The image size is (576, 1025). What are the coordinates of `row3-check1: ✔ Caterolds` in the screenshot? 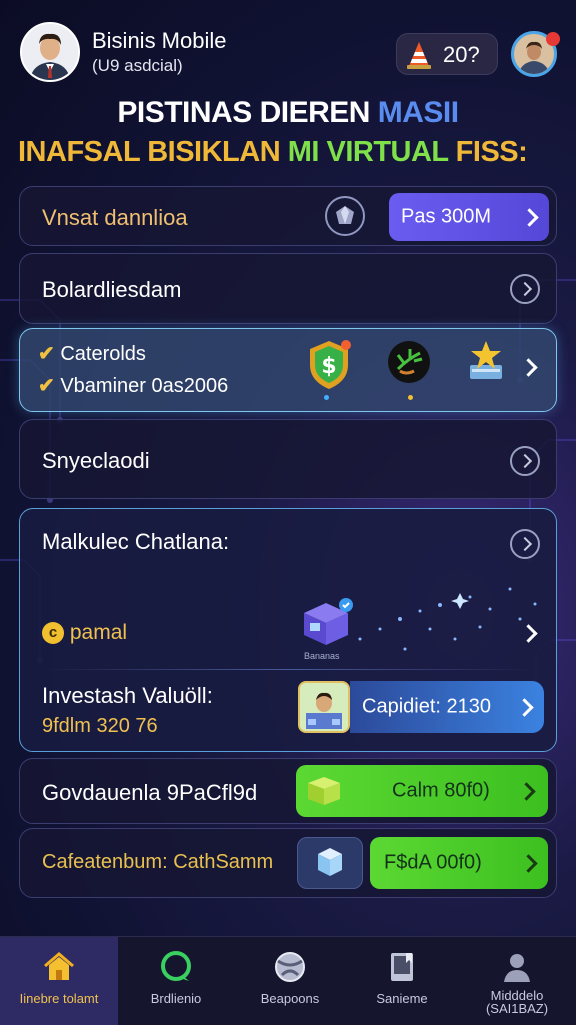 It's located at (92, 354).